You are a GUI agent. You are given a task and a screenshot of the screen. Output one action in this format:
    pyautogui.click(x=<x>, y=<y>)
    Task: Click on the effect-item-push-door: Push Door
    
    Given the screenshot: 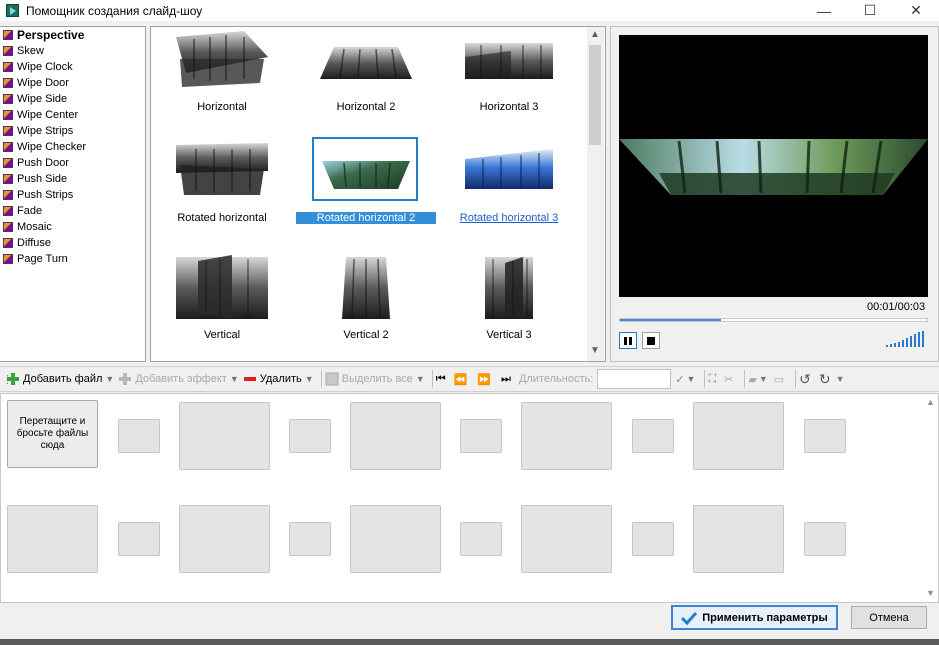 What is the action you would take?
    pyautogui.click(x=72, y=163)
    